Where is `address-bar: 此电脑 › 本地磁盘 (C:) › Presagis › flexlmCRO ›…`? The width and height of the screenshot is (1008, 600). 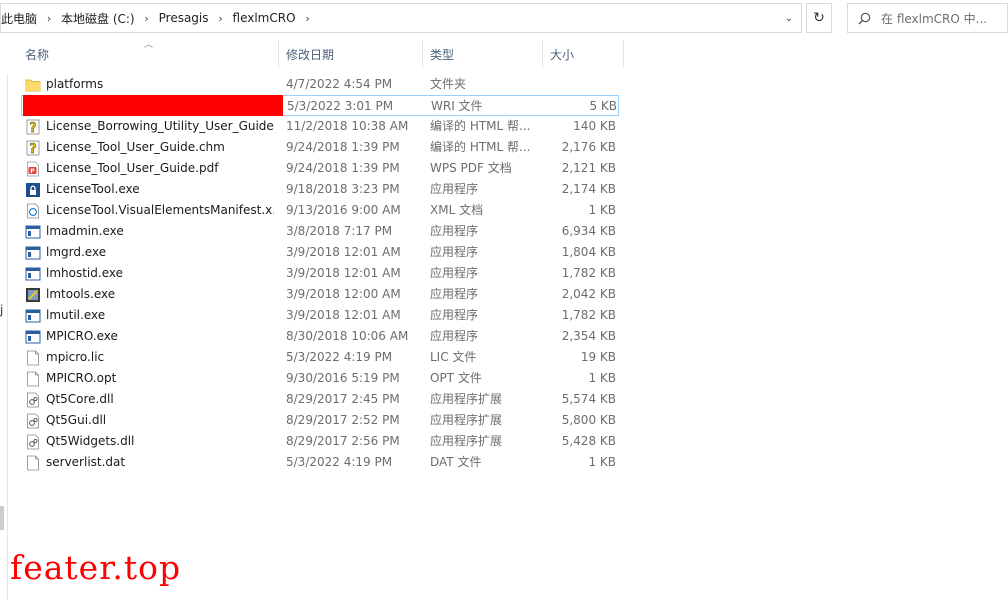
address-bar: 此电脑 › 本地磁盘 (C:) › Presagis › flexlmCRO ›… is located at coordinates (401, 18).